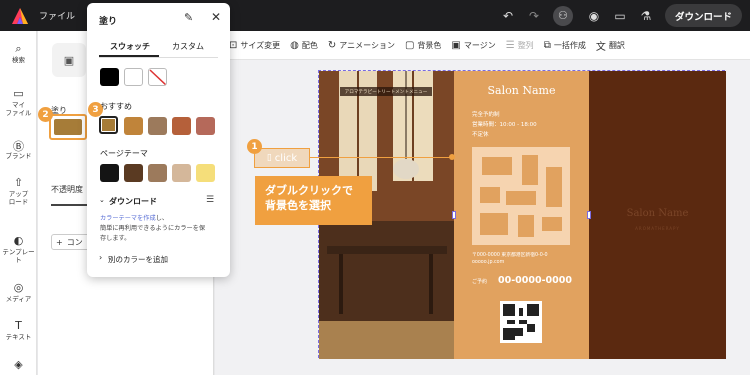 This screenshot has height=375, width=750. I want to click on helper-text: カラーテーマを作成し、 簡単に再利用できるようにカラーを保 存します。, so click(153, 228).